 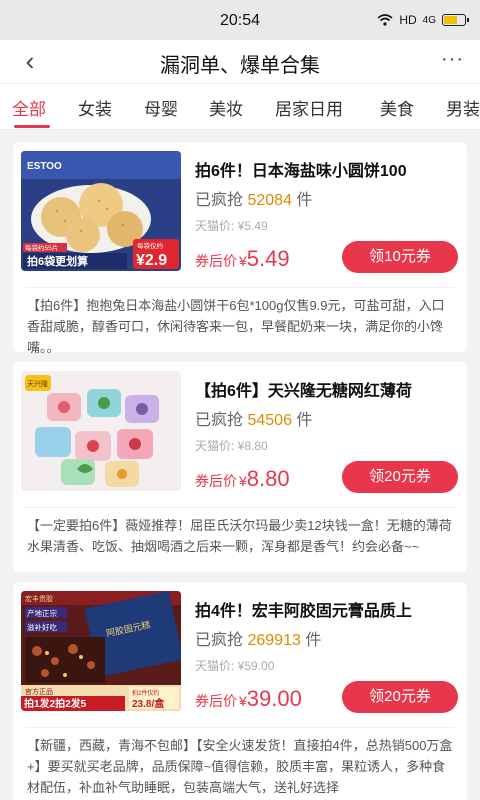 What do you see at coordinates (385, 20) in the screenshot?
I see `wifi-icon` at bounding box center [385, 20].